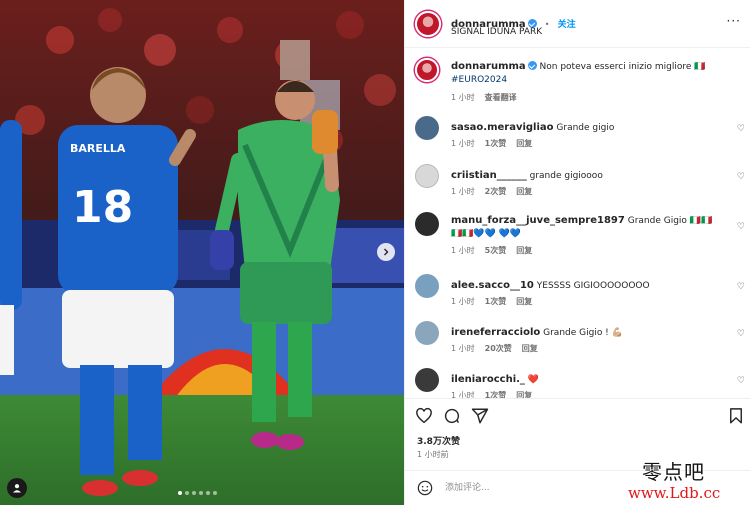 This screenshot has height=505, width=750. Describe the element at coordinates (577, 383) in the screenshot. I see `comment-item: ileniarocchi._ ❤️ 1 小时 1次赞 回复 ♡` at that location.